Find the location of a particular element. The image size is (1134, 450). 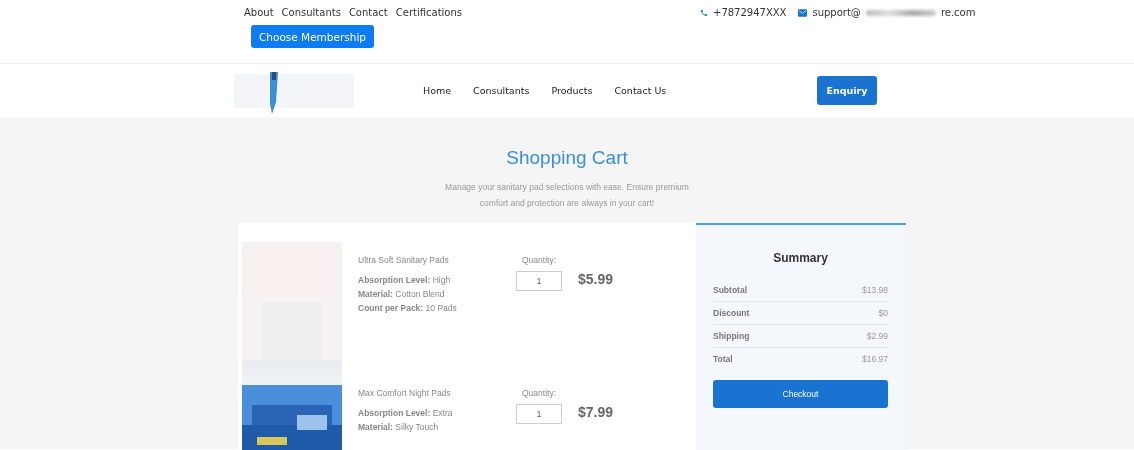

blurred-text is located at coordinates (900, 12).